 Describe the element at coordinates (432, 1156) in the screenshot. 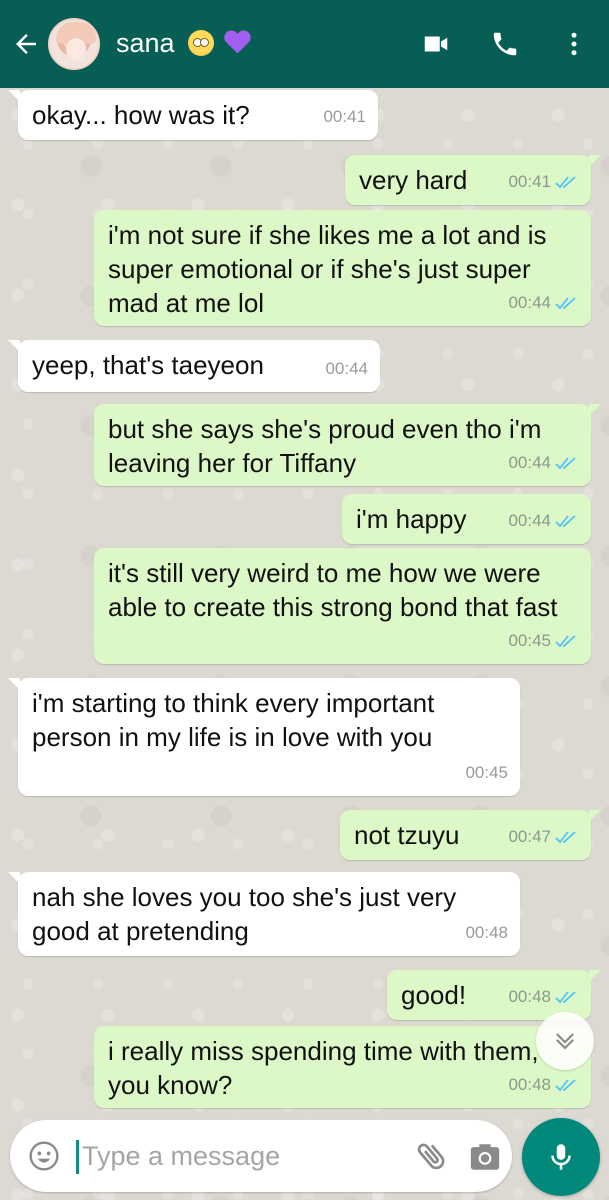

I see `paperclip-icon` at that location.